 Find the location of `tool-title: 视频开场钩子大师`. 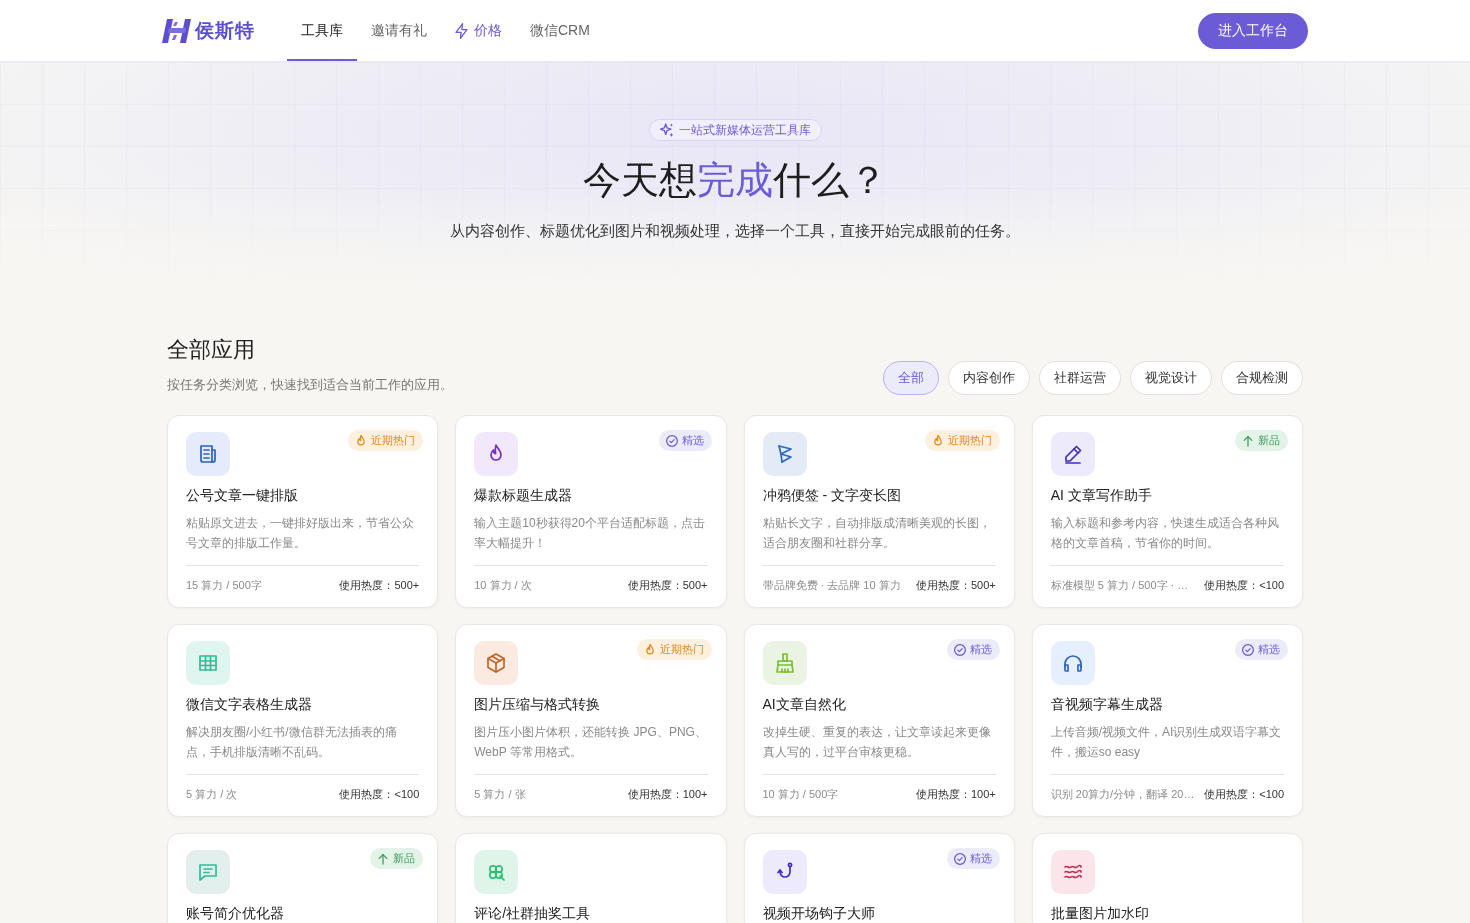

tool-title: 视频开场钩子大师 is located at coordinates (818, 913).